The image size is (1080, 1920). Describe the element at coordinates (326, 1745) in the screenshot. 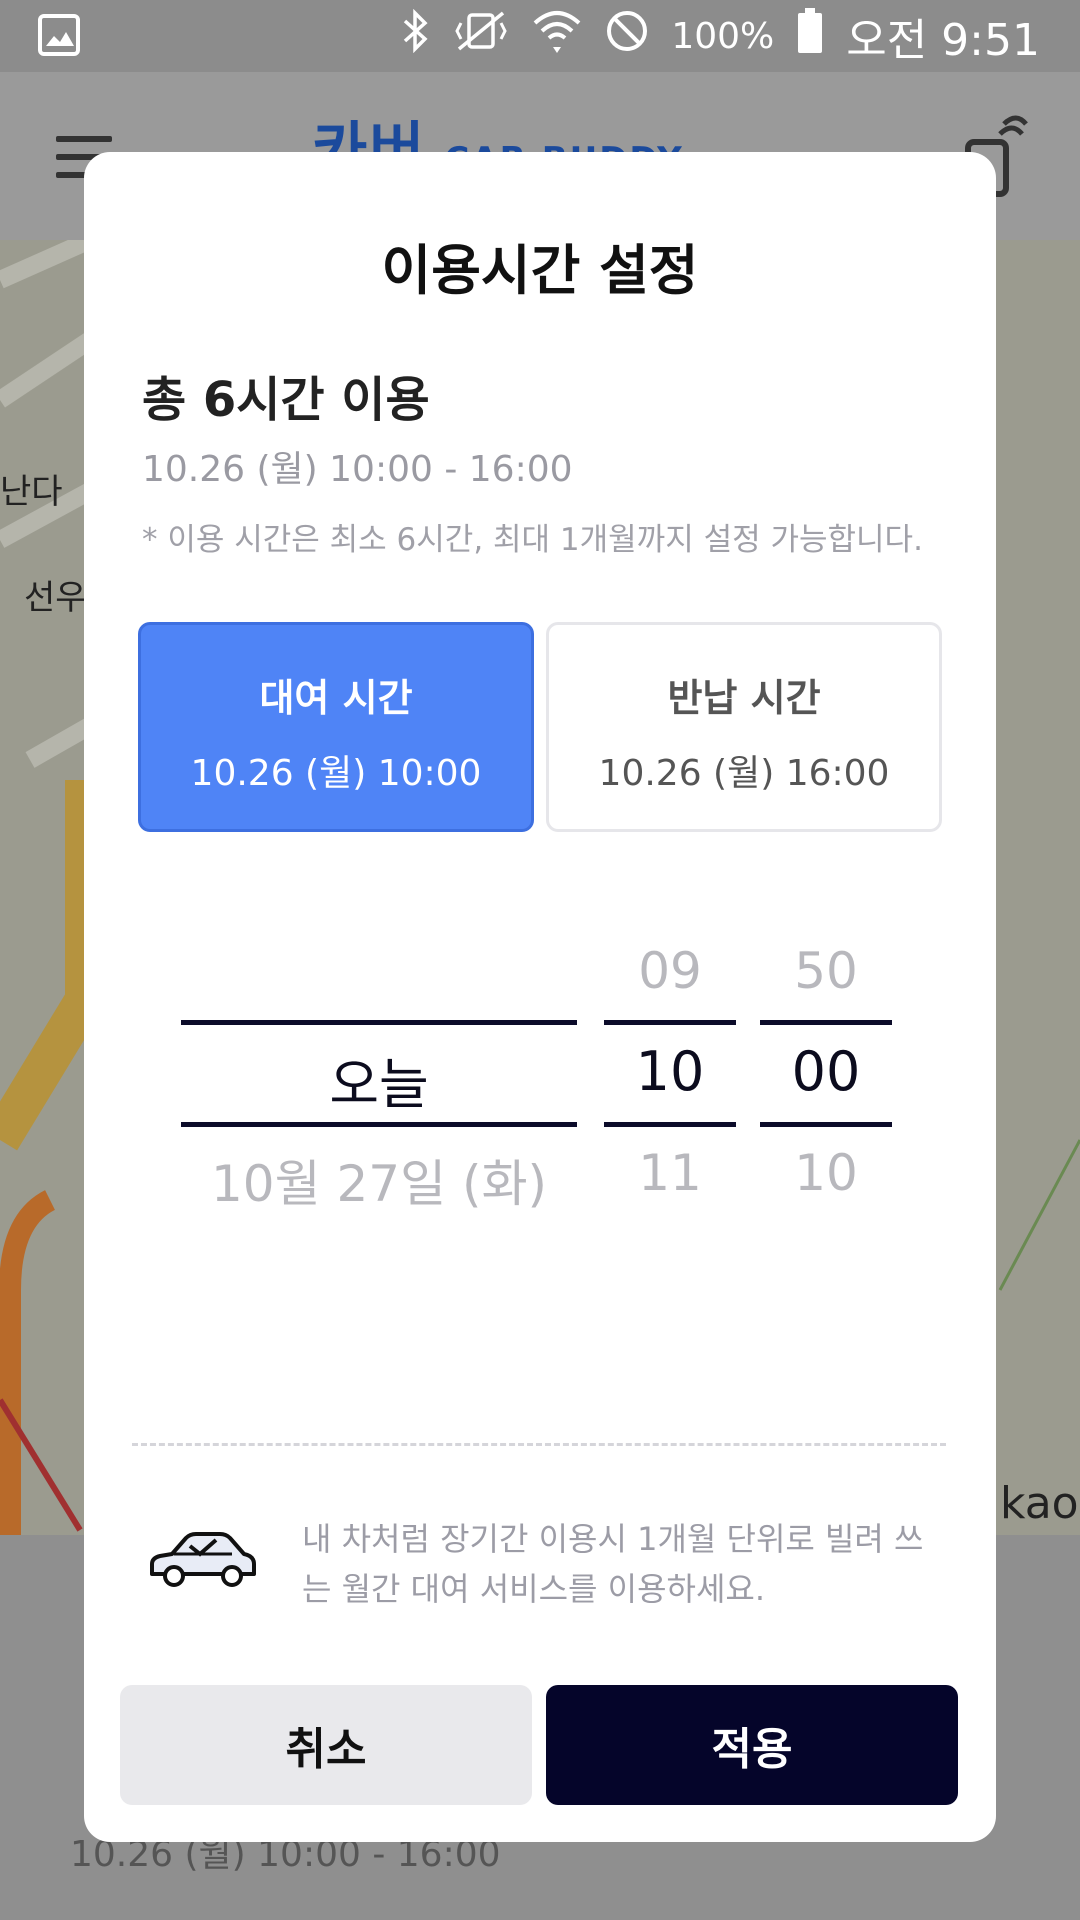

I see `cancel-button: 취소` at that location.